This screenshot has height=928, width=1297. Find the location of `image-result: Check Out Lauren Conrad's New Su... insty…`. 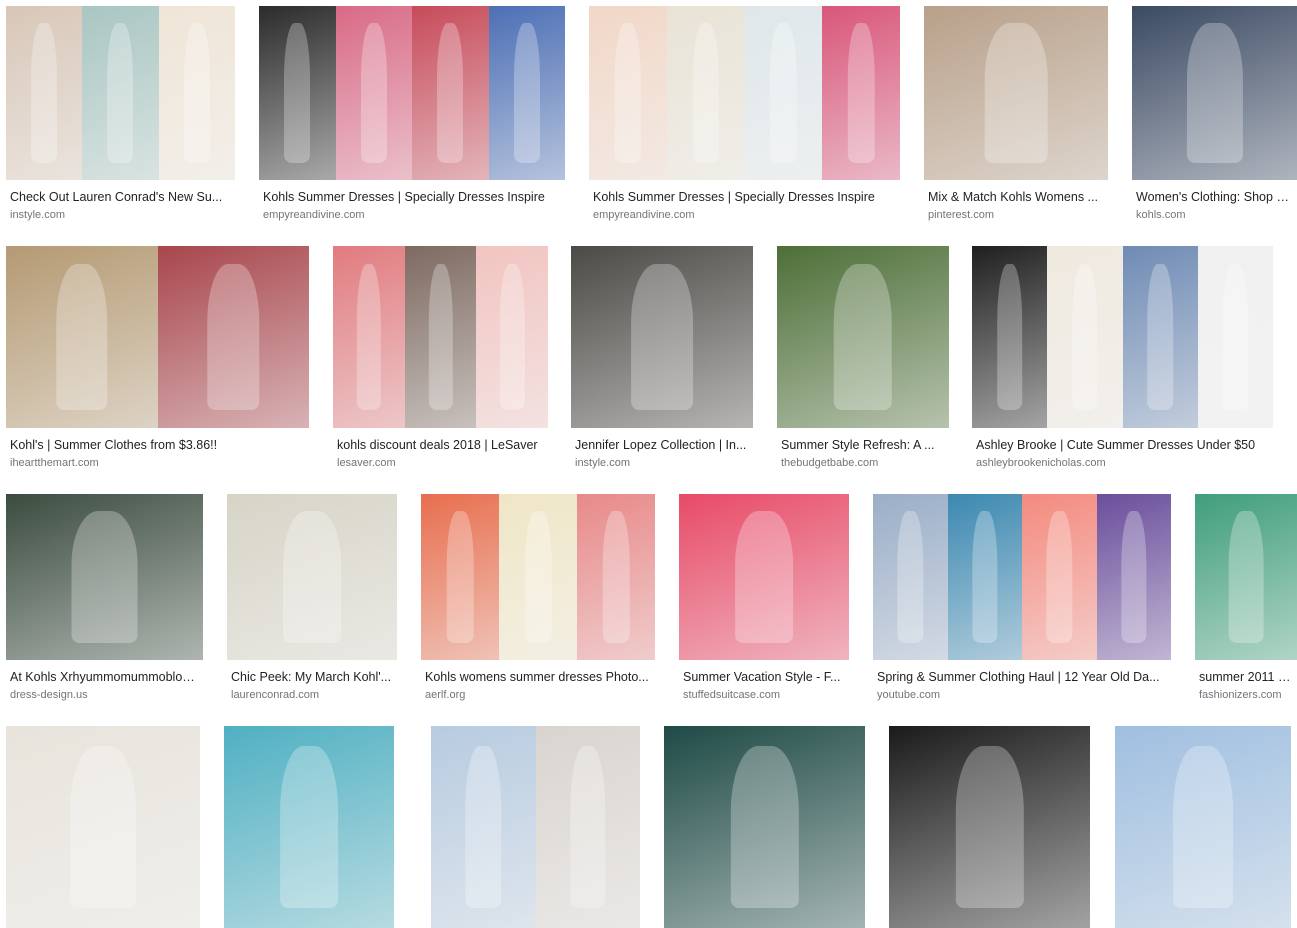

image-result: Check Out Lauren Conrad's New Su... insty… is located at coordinates (120, 115).